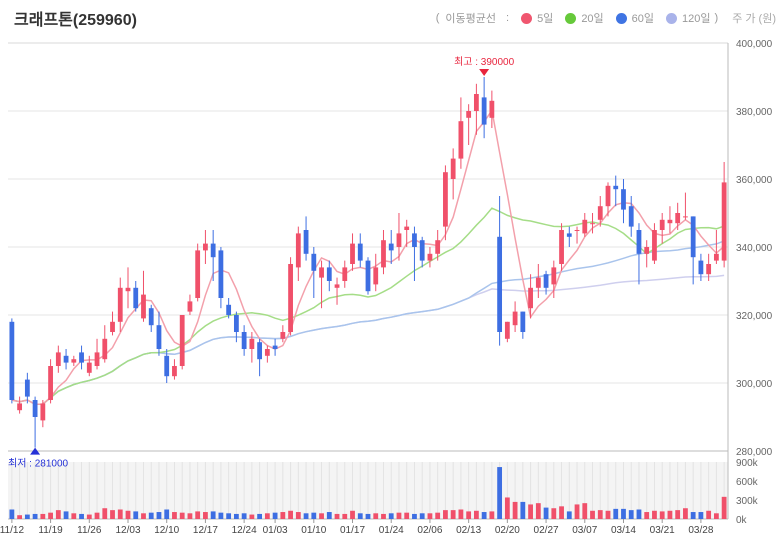 The image size is (784, 538). I want to click on x-tick-label: 12/10, so click(166, 530).